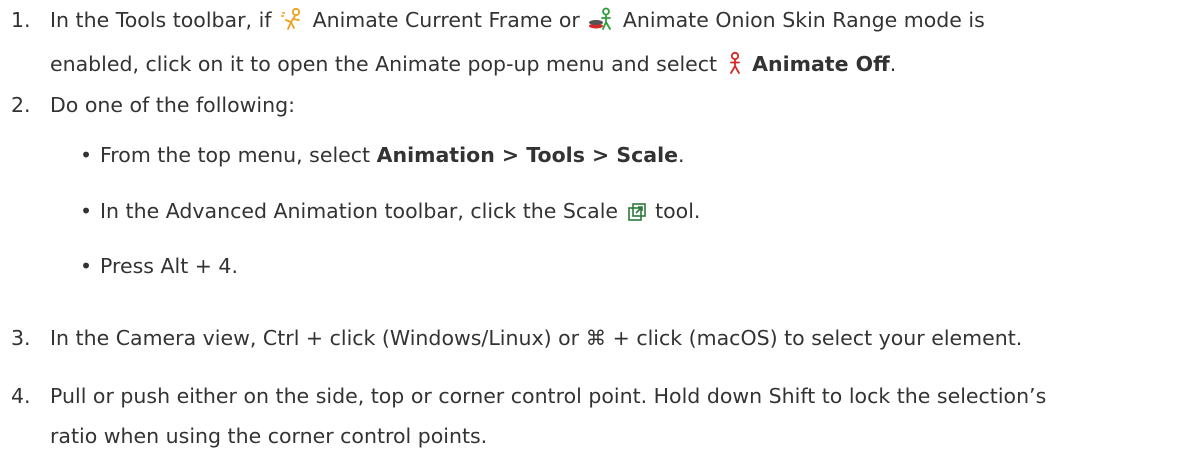 This screenshot has height=476, width=1190. What do you see at coordinates (21, 20) in the screenshot?
I see `step-number: 1.` at bounding box center [21, 20].